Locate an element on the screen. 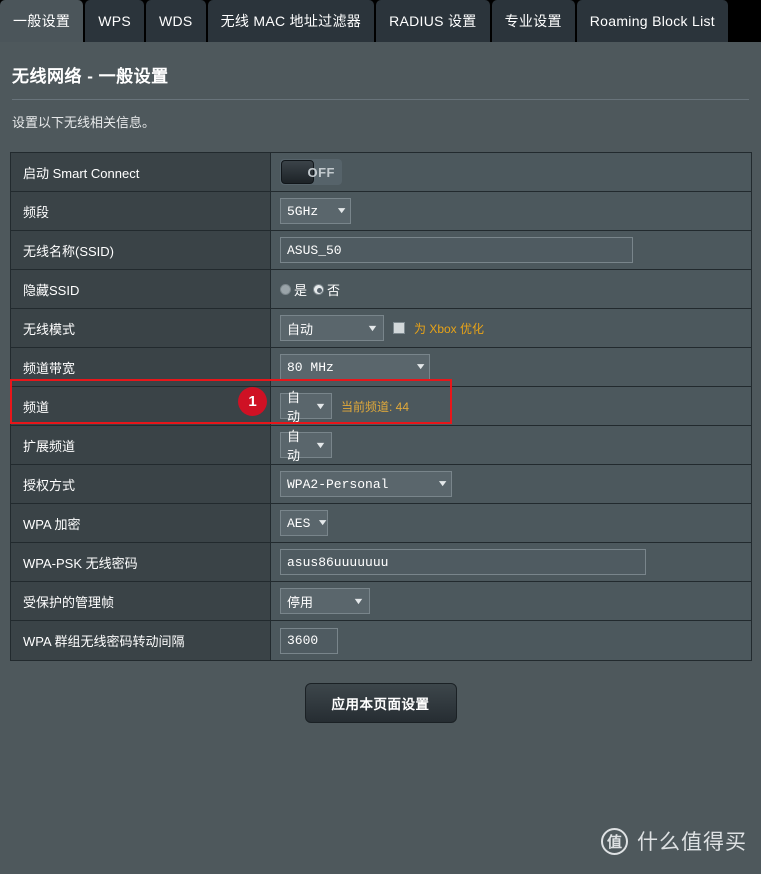 Image resolution: width=761 pixels, height=874 pixels. row-label-wpa-encryption: WPA 加密 is located at coordinates (141, 523).